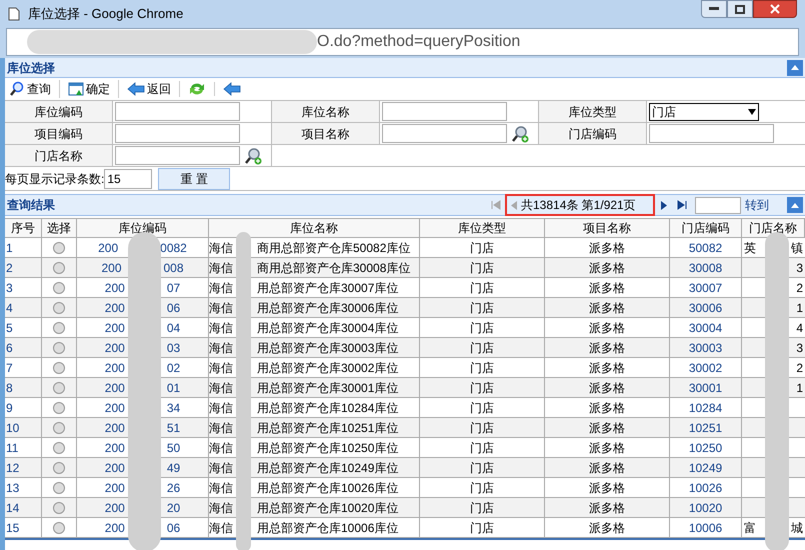  I want to click on window-title: 库位选择 - Google Chrome, so click(106, 14).